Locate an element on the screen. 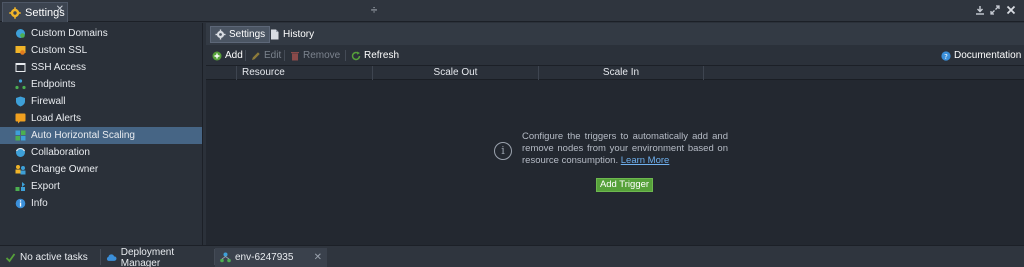 The width and height of the screenshot is (1024, 267). trash-icon is located at coordinates (295, 55).